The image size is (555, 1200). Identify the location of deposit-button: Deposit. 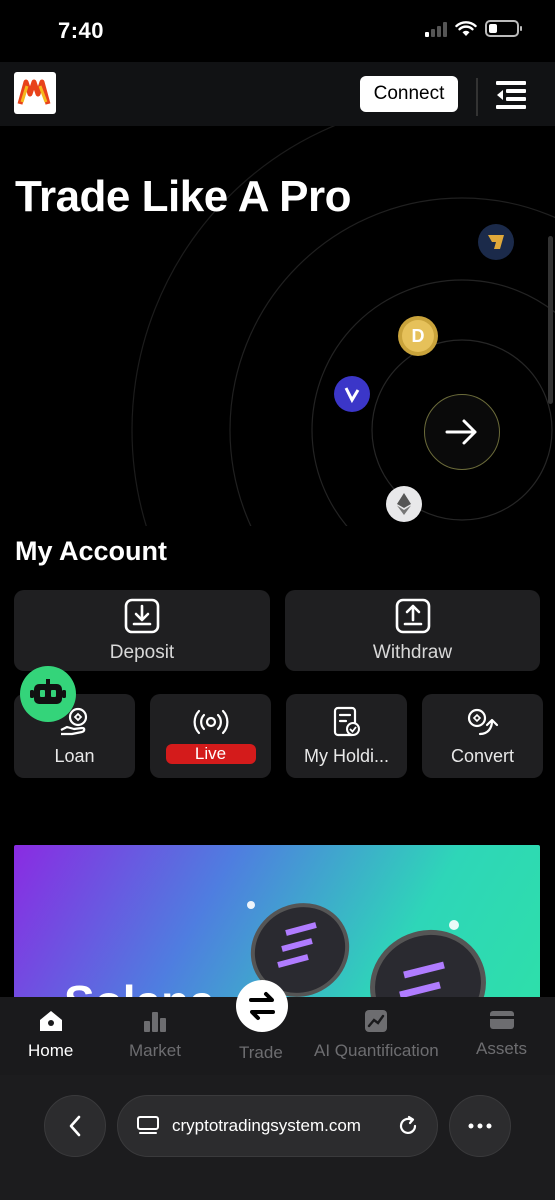
(142, 630).